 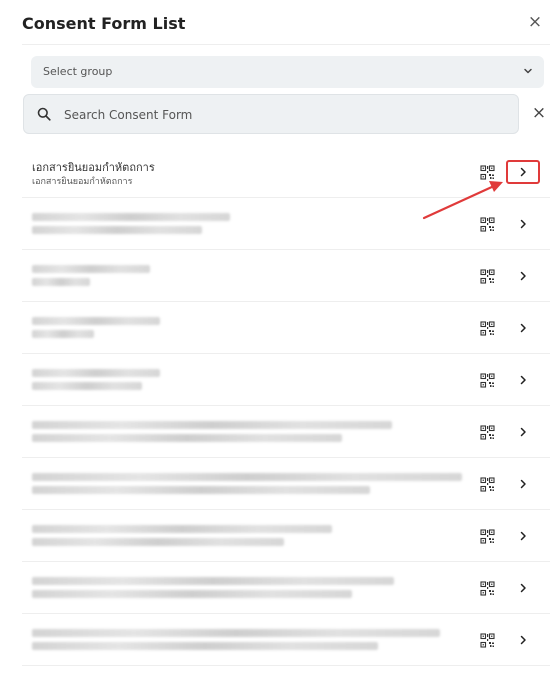 What do you see at coordinates (82, 182) in the screenshot?
I see `consent-form-subtitle: เอกสารยินยอมกำหัตถการ` at bounding box center [82, 182].